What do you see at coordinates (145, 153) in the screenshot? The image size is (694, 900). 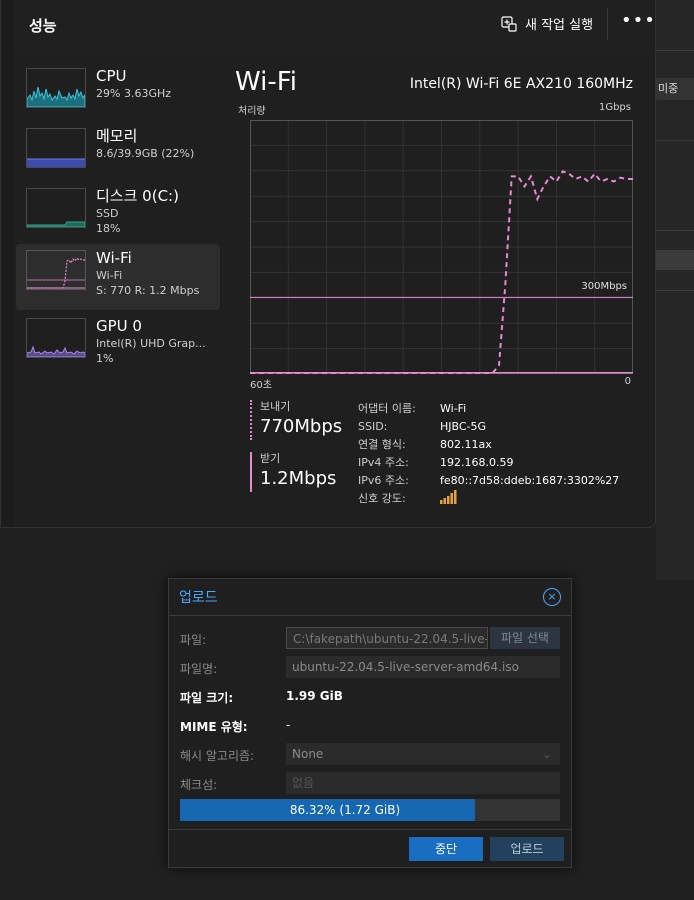 I see `sidebar-item-detail: 8.6/39.9GB (22%)` at bounding box center [145, 153].